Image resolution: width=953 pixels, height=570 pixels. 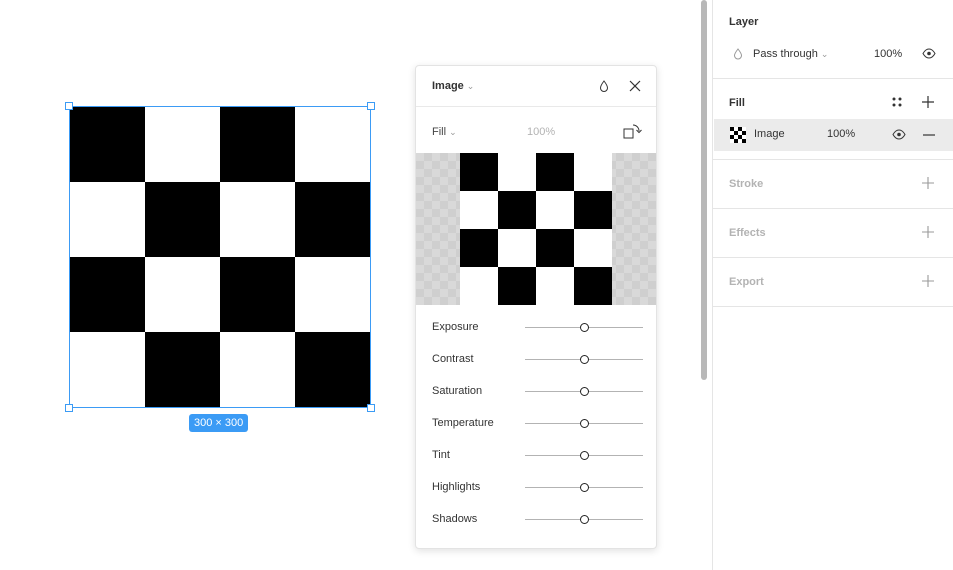 I want to click on blend-drop-icon, so click(x=738, y=54).